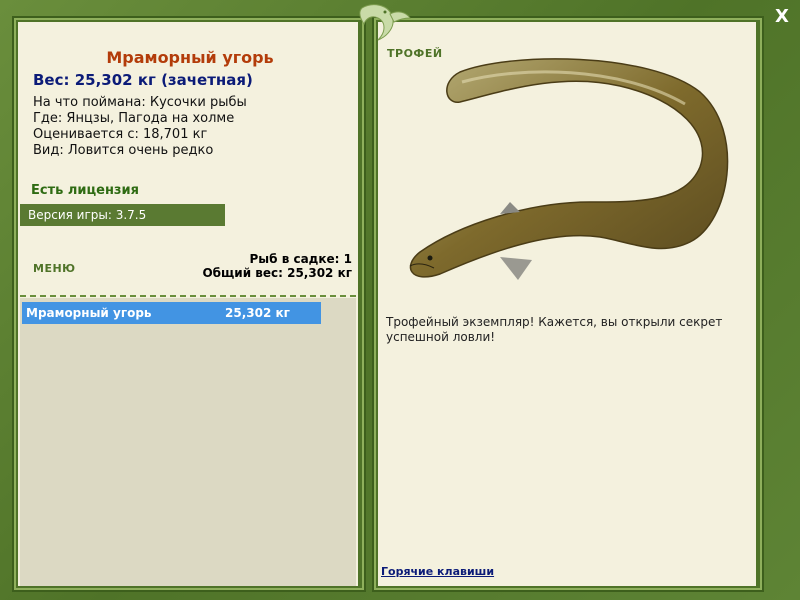 The width and height of the screenshot is (800, 600). I want to click on rarity-text: Вид: Ловится очень редко, so click(123, 150).